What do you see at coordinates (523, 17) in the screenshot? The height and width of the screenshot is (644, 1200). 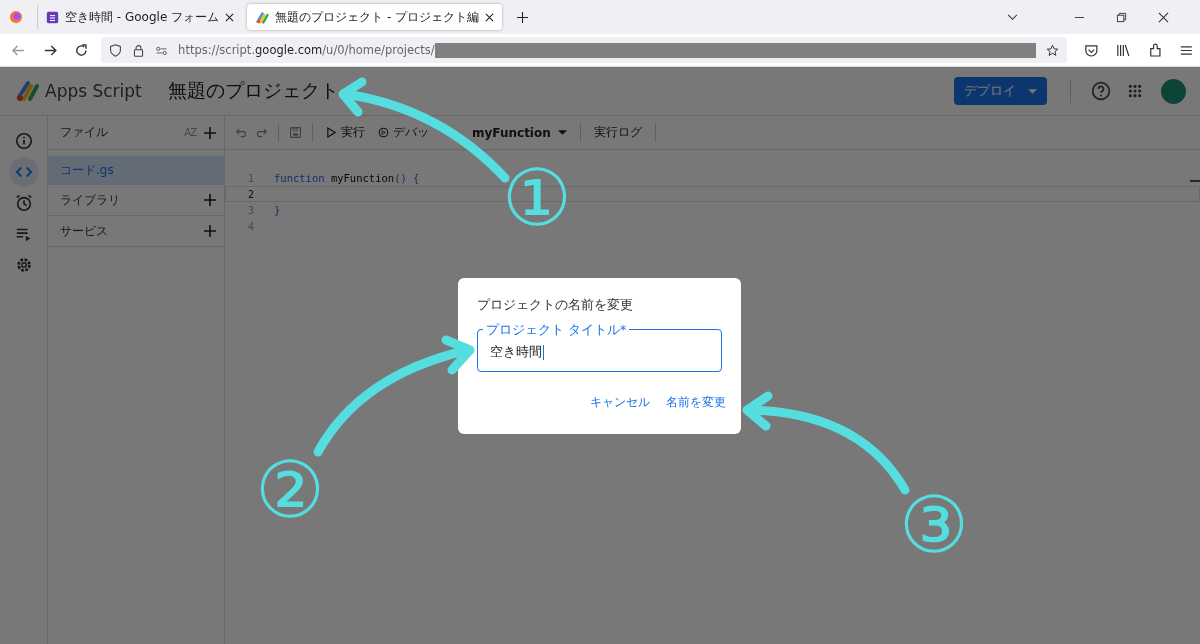 I see `new-tab-icon` at bounding box center [523, 17].